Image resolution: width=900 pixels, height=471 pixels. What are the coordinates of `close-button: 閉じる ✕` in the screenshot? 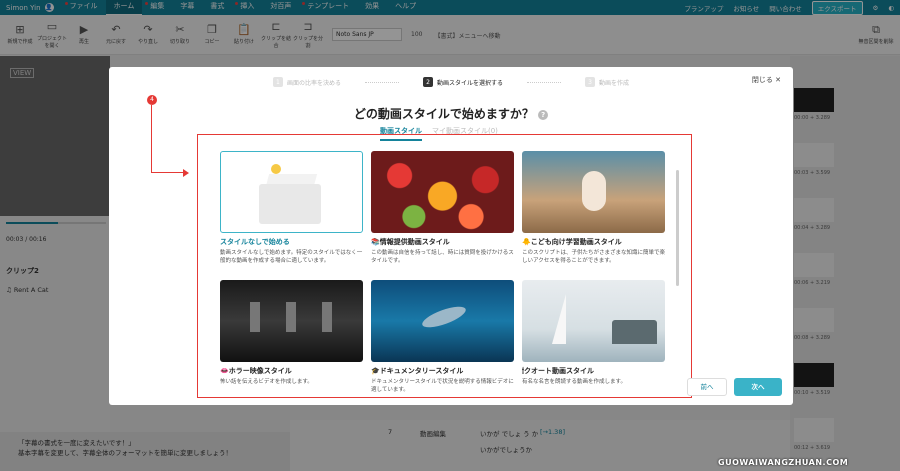 It's located at (766, 80).